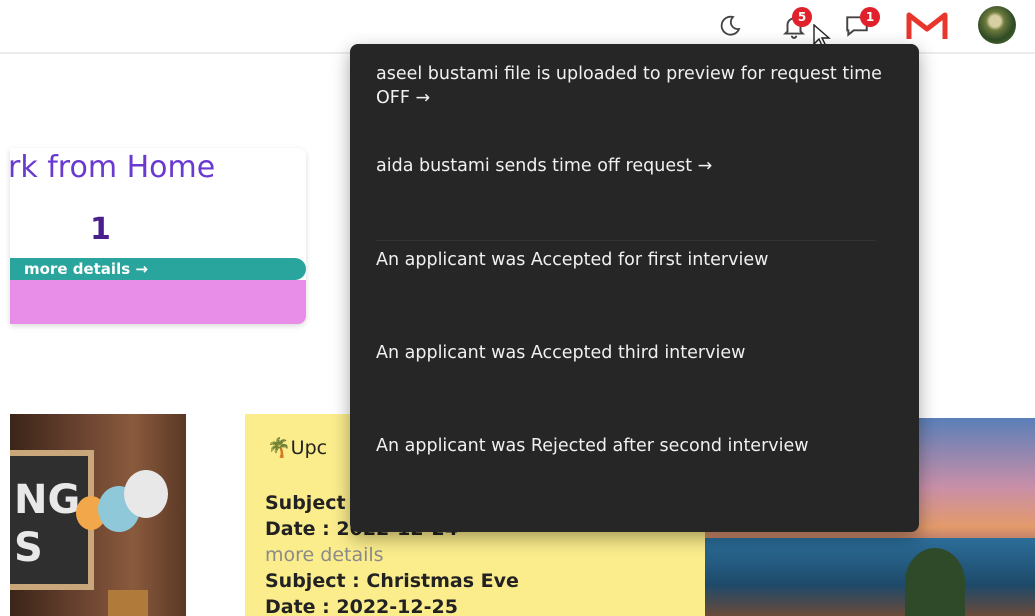 The width and height of the screenshot is (1035, 616). What do you see at coordinates (47, 524) in the screenshot?
I see `chalkboard-text: NG S` at bounding box center [47, 524].